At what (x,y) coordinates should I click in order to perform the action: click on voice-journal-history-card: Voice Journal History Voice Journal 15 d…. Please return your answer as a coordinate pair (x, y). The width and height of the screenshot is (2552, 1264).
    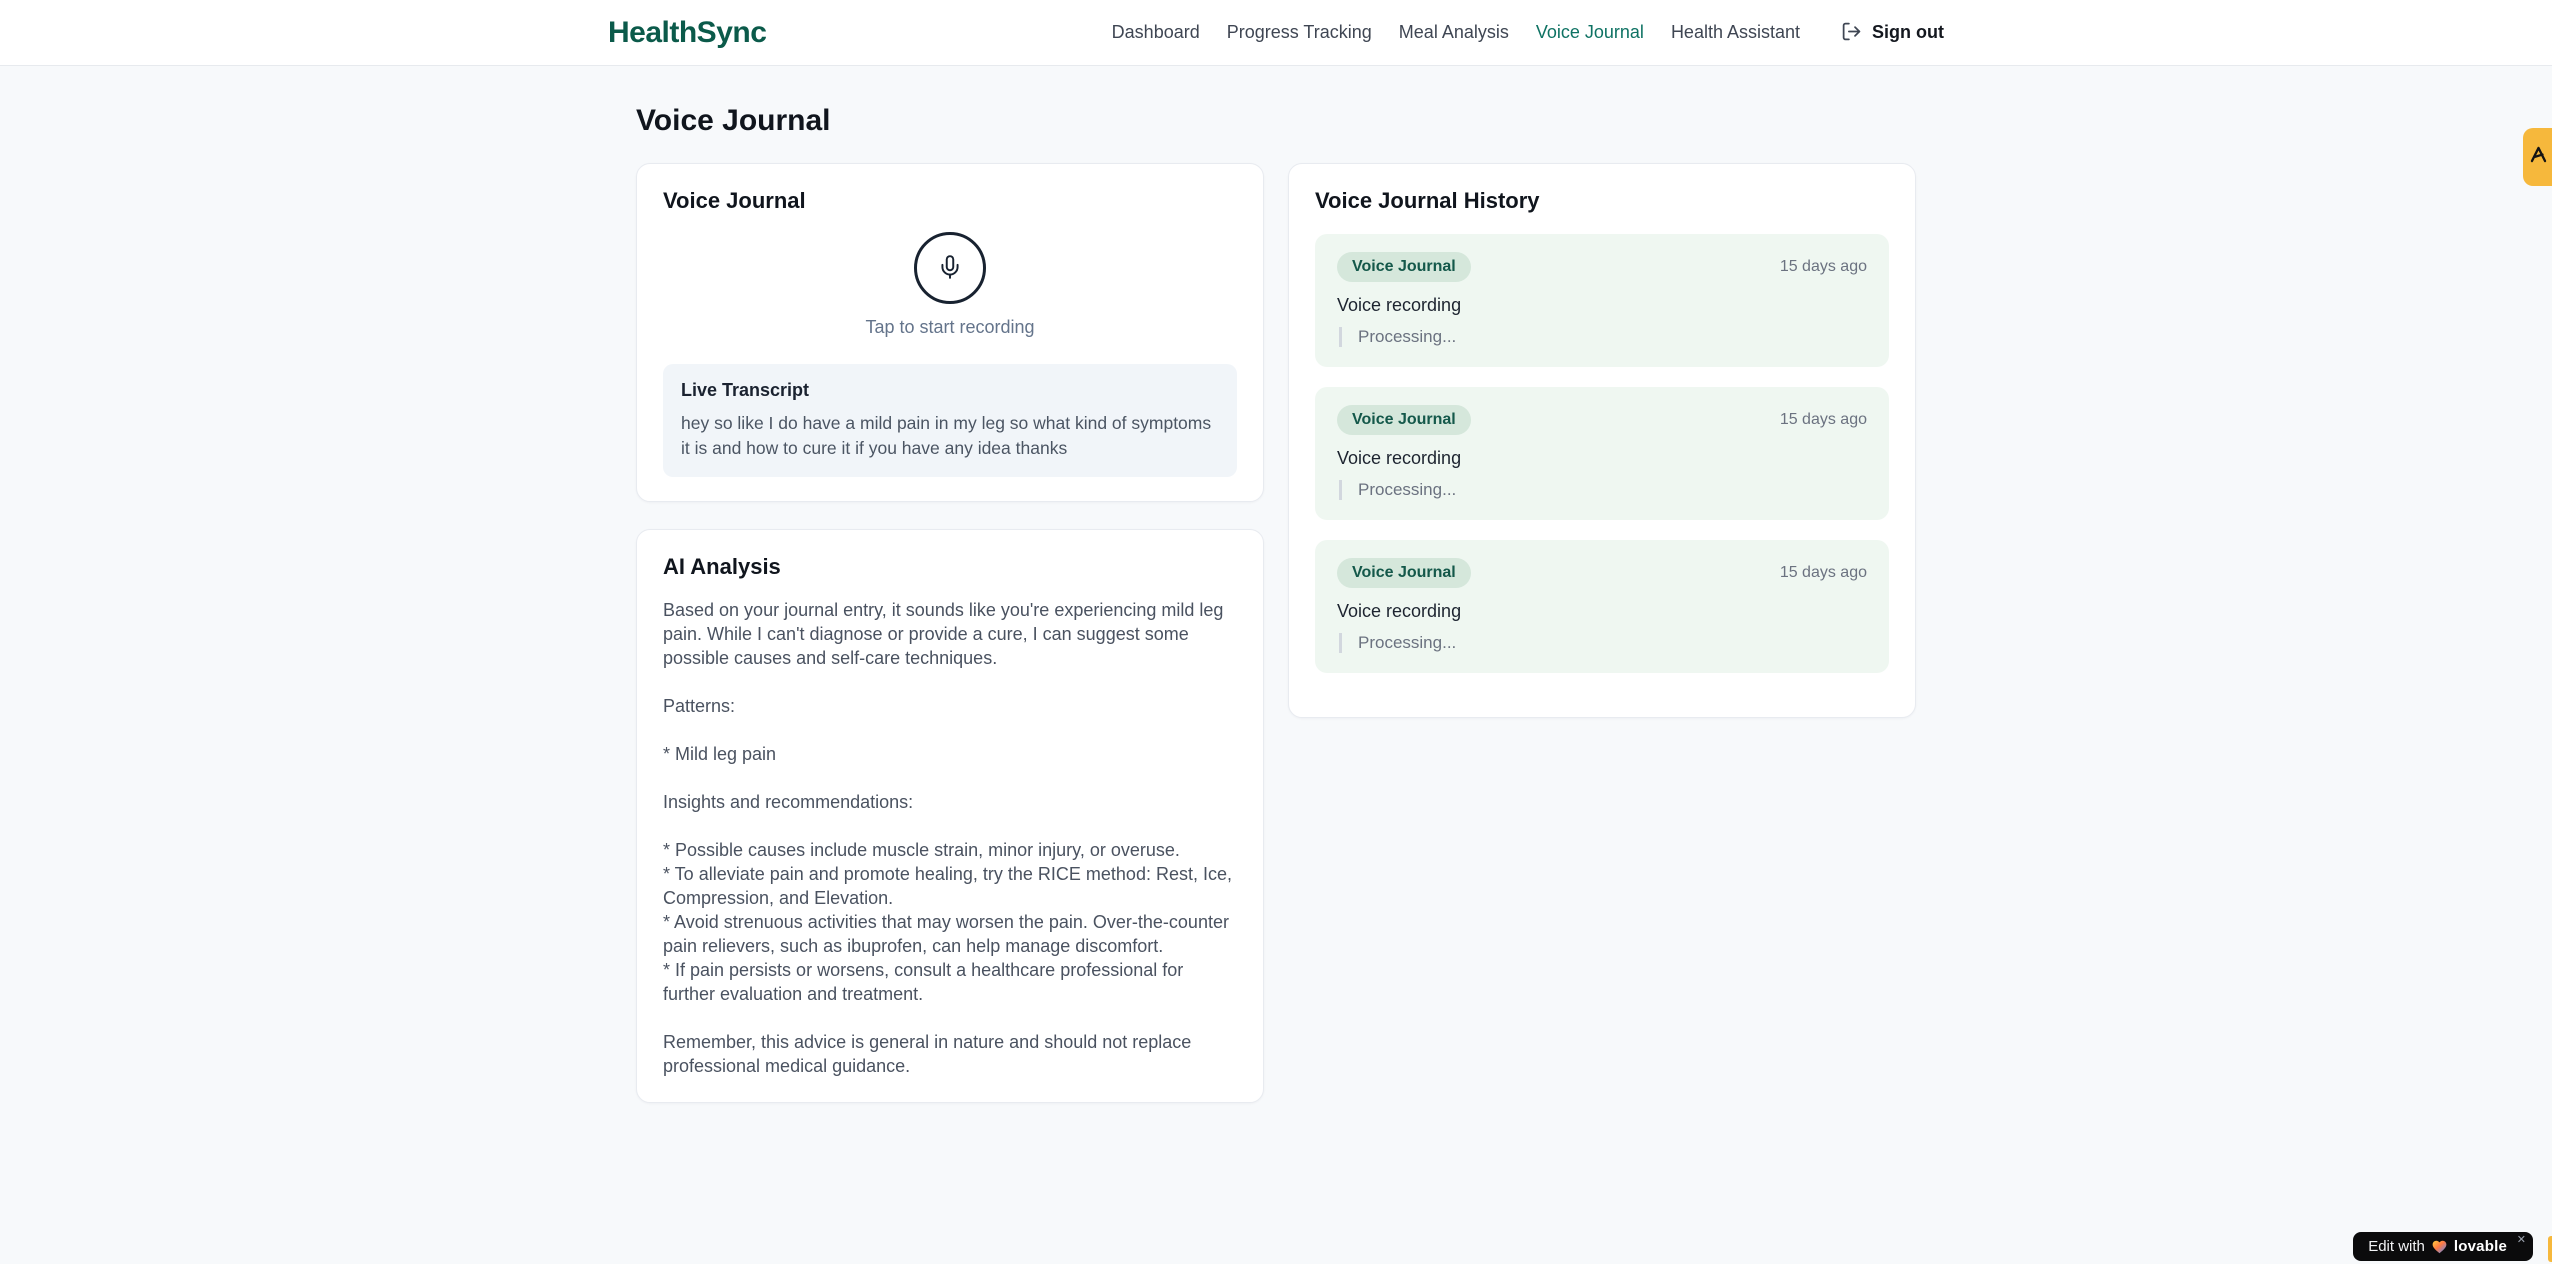
    Looking at the image, I should click on (1602, 440).